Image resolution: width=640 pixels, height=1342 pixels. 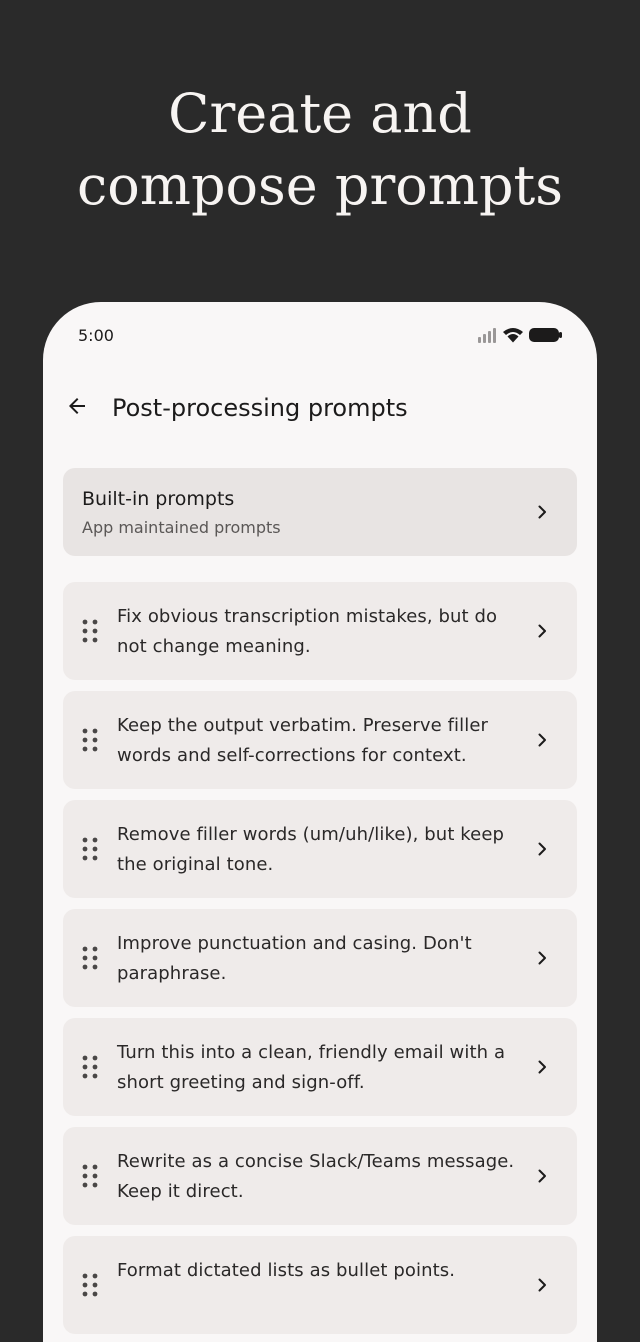 What do you see at coordinates (320, 185) in the screenshot?
I see `headline-line-2: compose prompts` at bounding box center [320, 185].